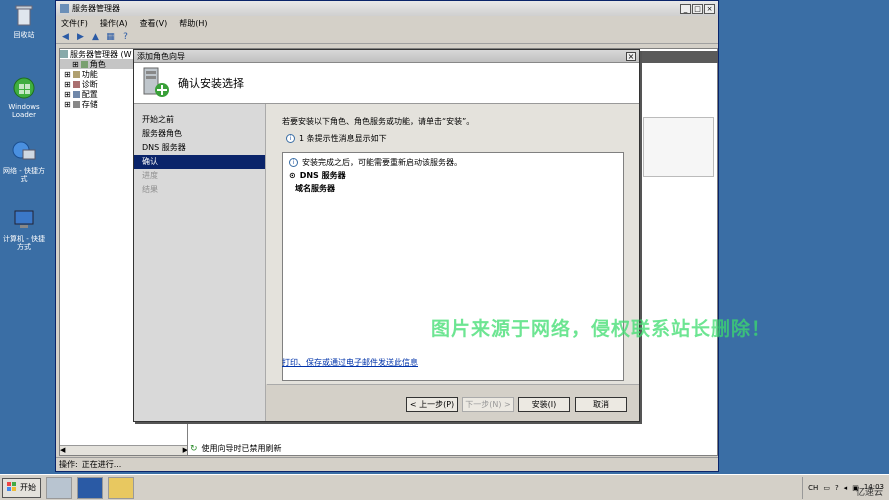  Describe the element at coordinates (161, 56) in the screenshot. I see `dialog-title: 添加角色向导` at that location.